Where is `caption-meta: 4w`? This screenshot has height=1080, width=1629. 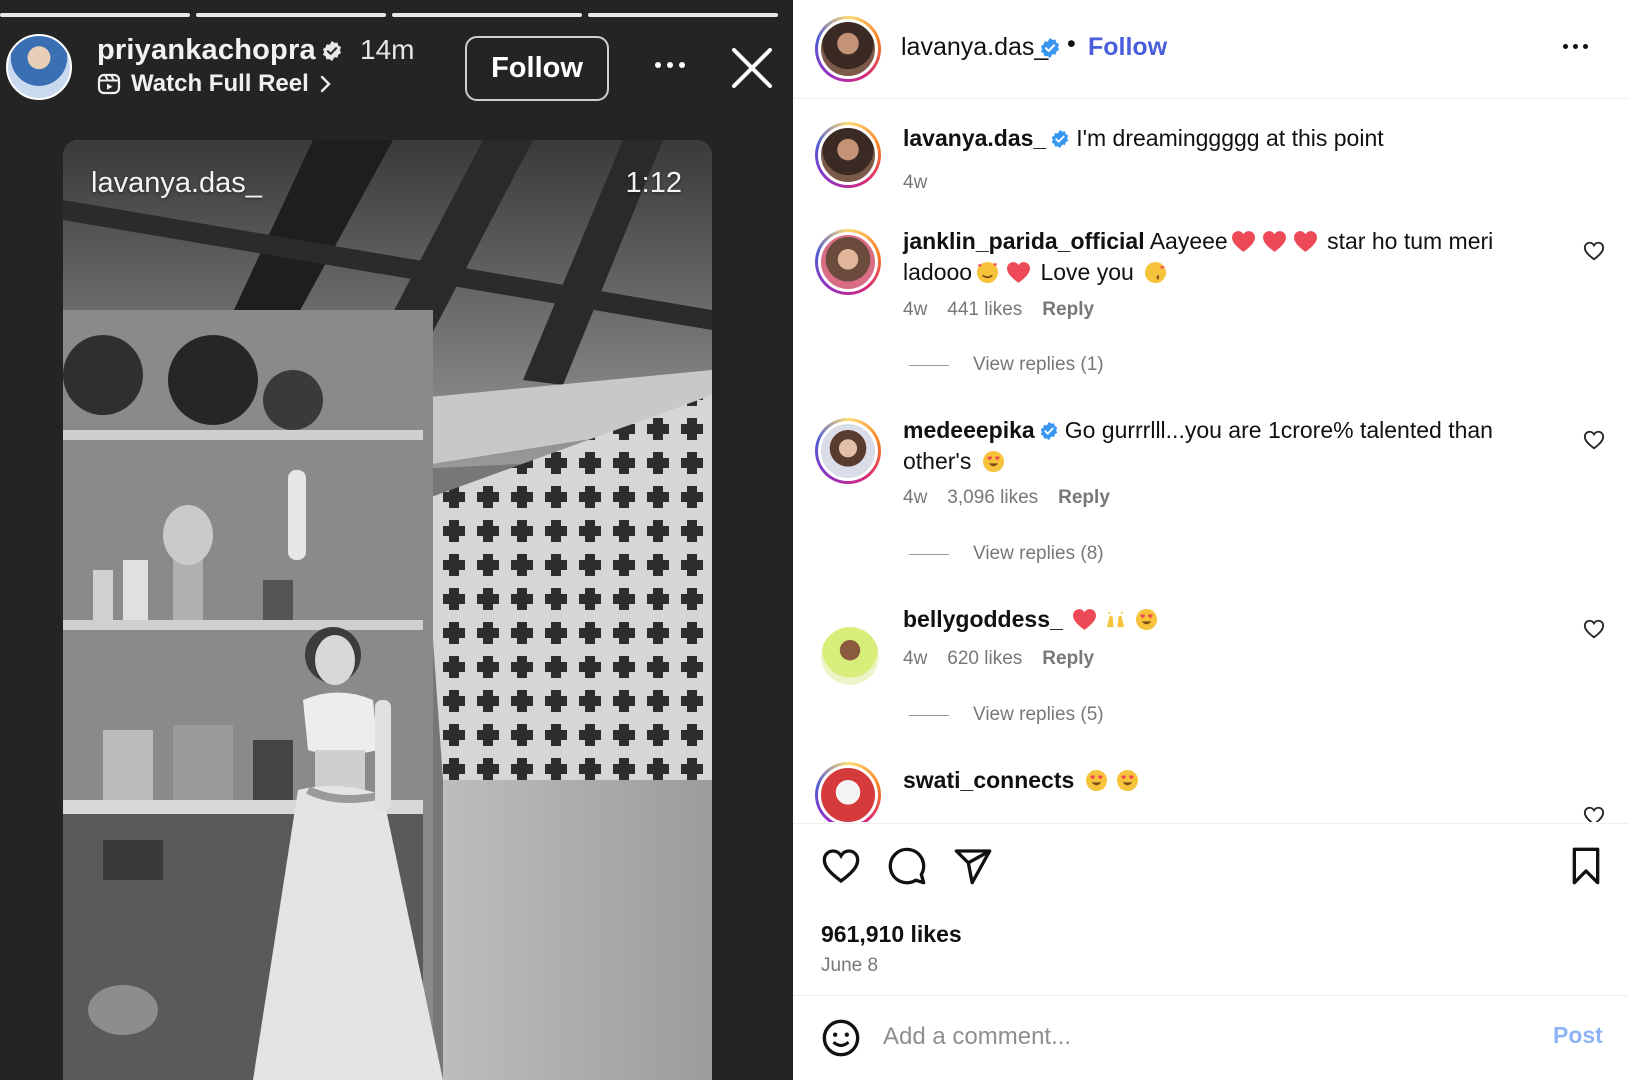
caption-meta: 4w is located at coordinates (915, 183).